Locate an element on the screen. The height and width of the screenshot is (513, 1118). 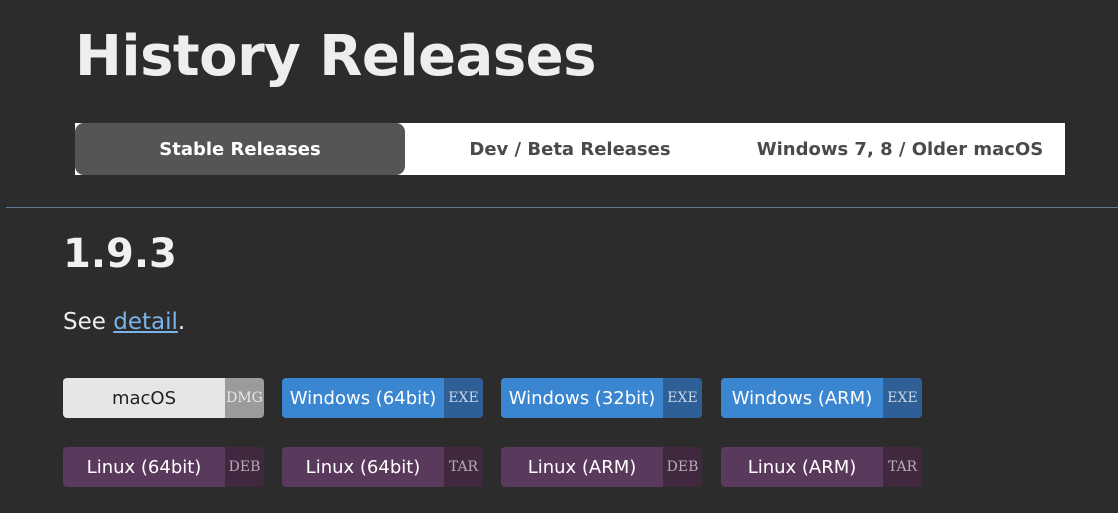
download-platform-label: Windows (64bit) is located at coordinates (363, 398).